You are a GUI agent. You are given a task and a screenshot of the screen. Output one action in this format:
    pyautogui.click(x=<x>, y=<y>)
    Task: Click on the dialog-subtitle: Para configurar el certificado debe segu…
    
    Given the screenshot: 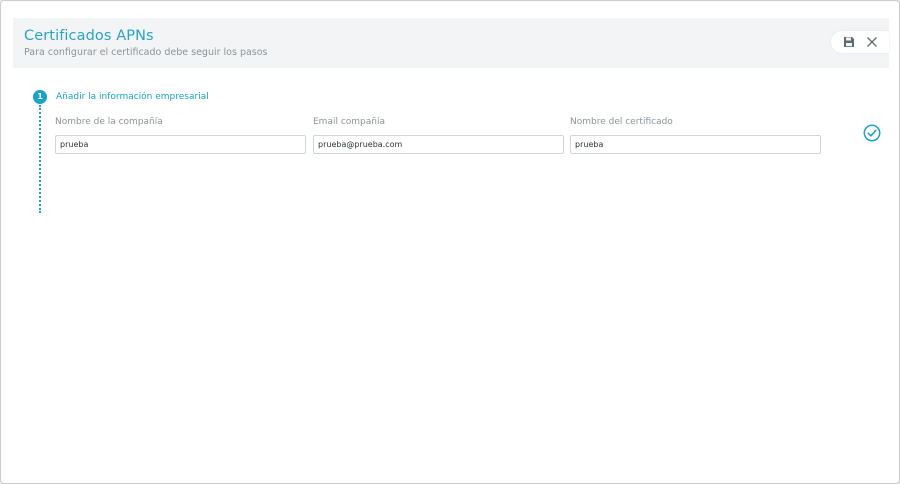 What is the action you would take?
    pyautogui.click(x=146, y=52)
    